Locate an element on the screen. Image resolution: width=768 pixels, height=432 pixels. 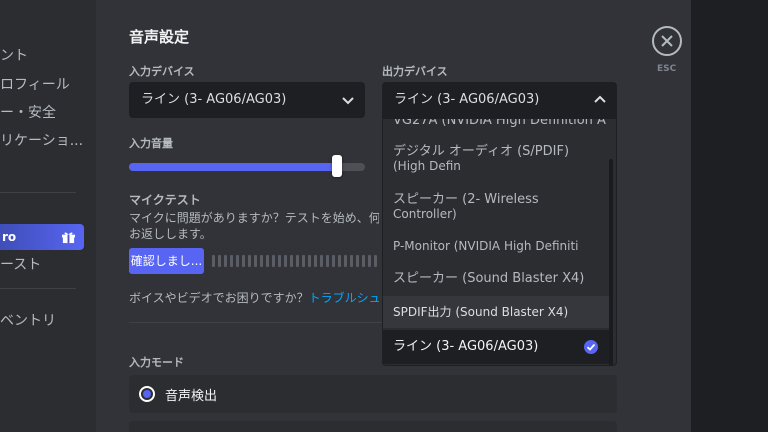
close-icon is located at coordinates (667, 41).